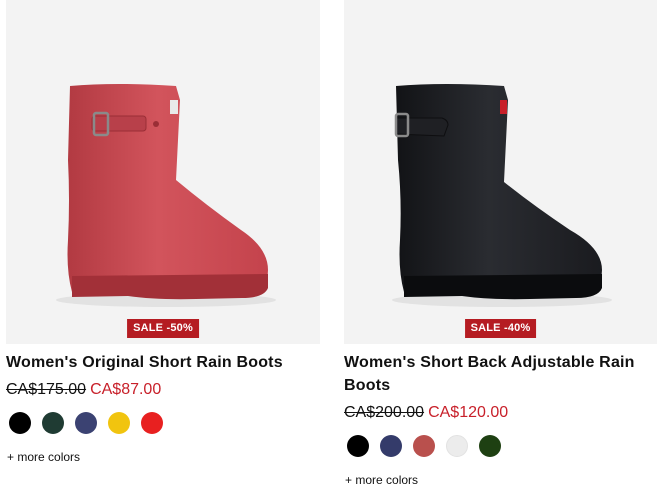 The height and width of the screenshot is (502, 657). What do you see at coordinates (53, 423) in the screenshot?
I see `color-swatch-dark-green` at bounding box center [53, 423].